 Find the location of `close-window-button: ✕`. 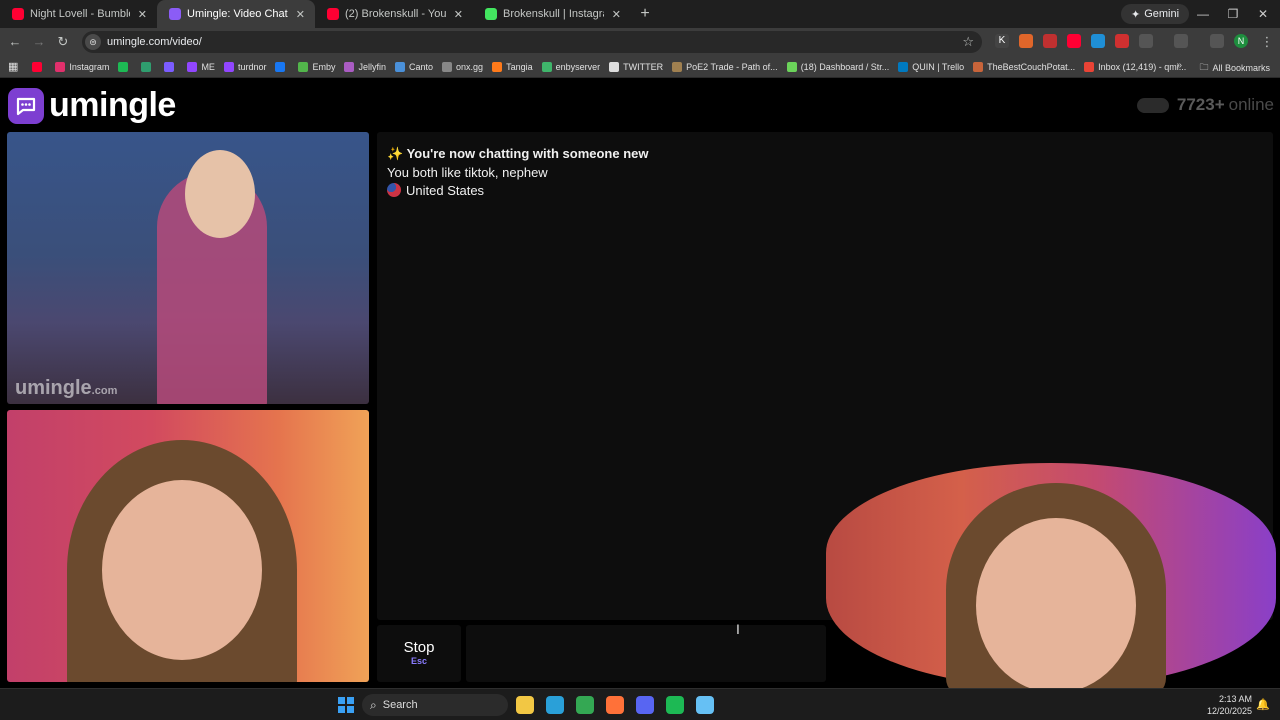

close-window-button: ✕ is located at coordinates (1263, 14).